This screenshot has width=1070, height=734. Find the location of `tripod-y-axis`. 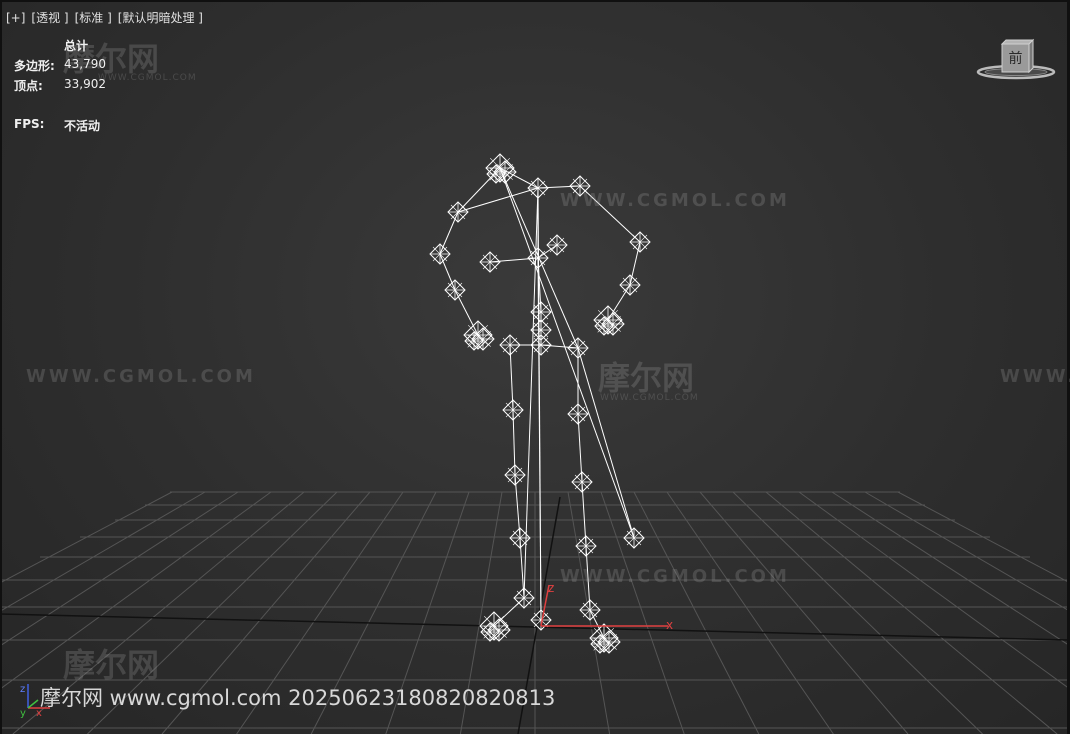

tripod-y-axis is located at coordinates (33, 704).